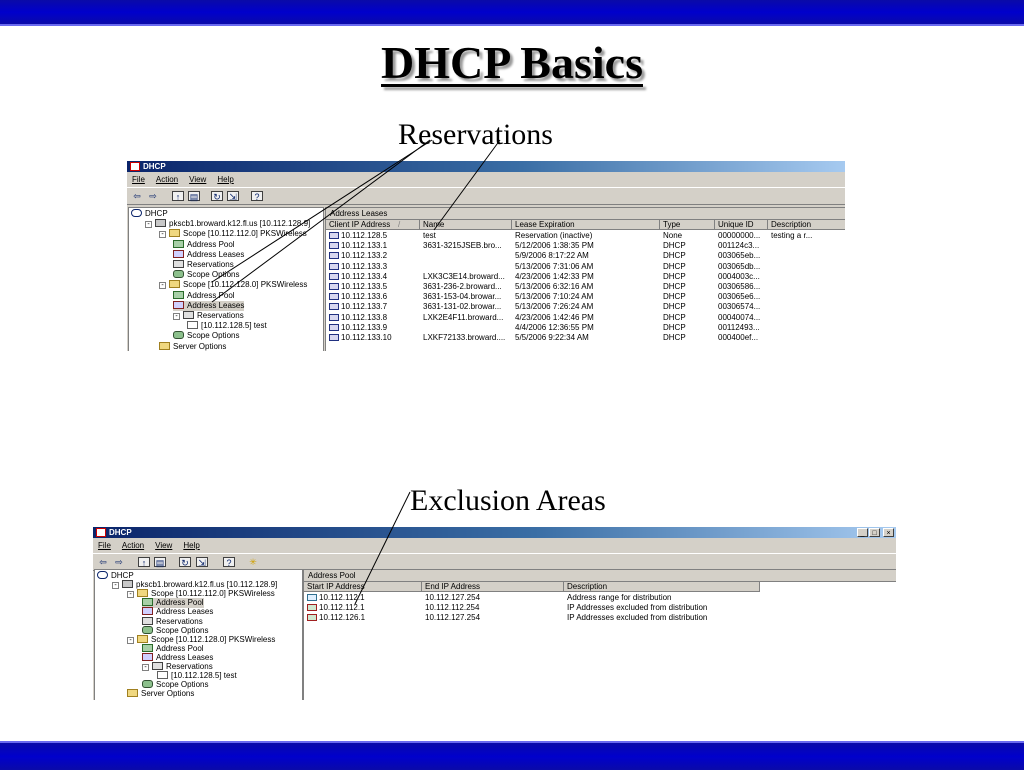 The height and width of the screenshot is (770, 1024). What do you see at coordinates (888, 532) in the screenshot?
I see `close-button: ×` at bounding box center [888, 532].